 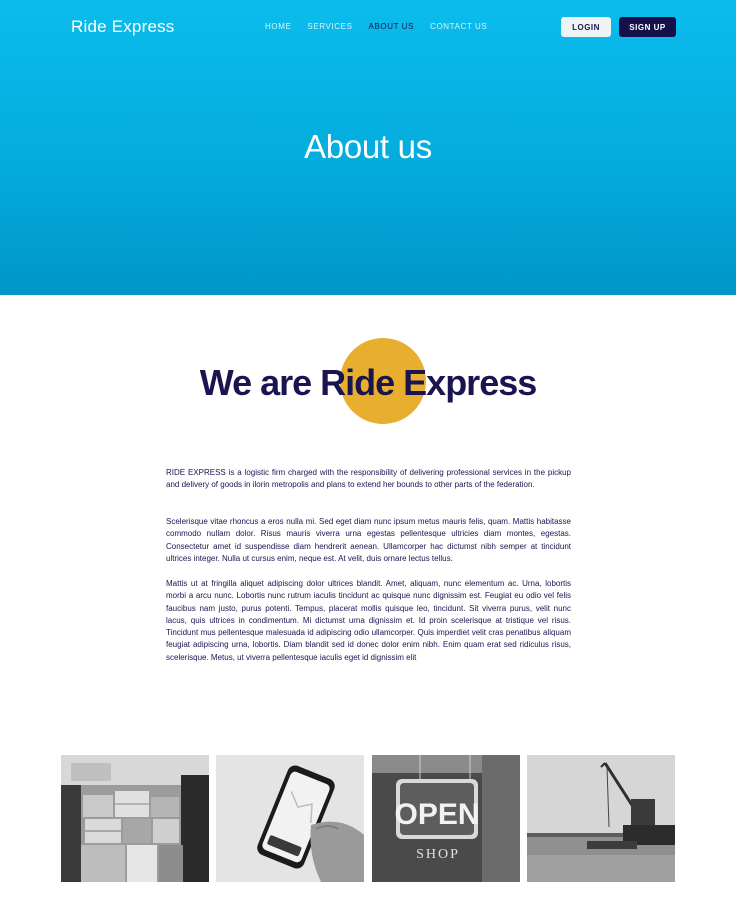 I want to click on brand-logo: Ride Express, so click(x=123, y=27).